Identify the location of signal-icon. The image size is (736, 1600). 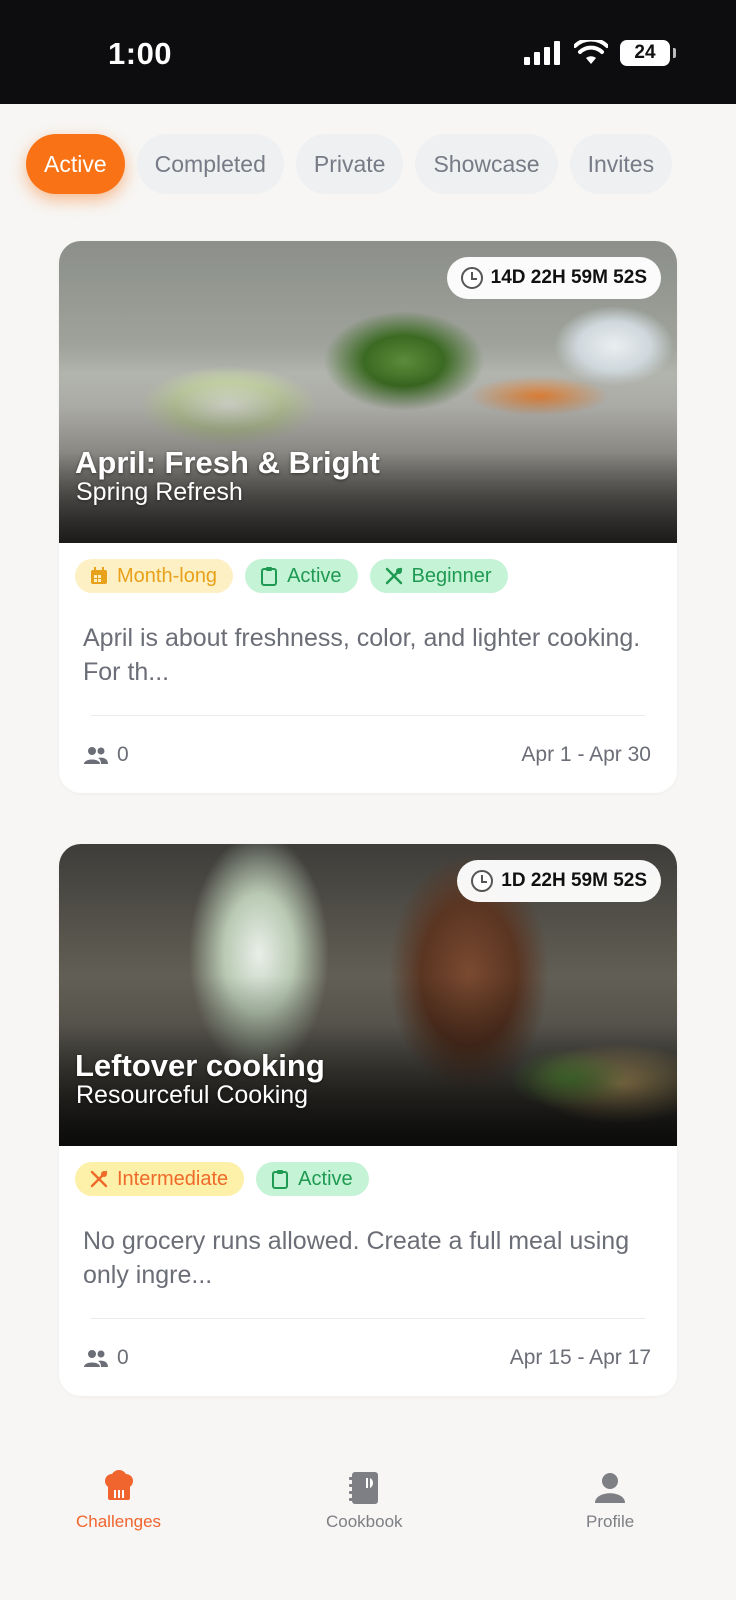
(542, 53).